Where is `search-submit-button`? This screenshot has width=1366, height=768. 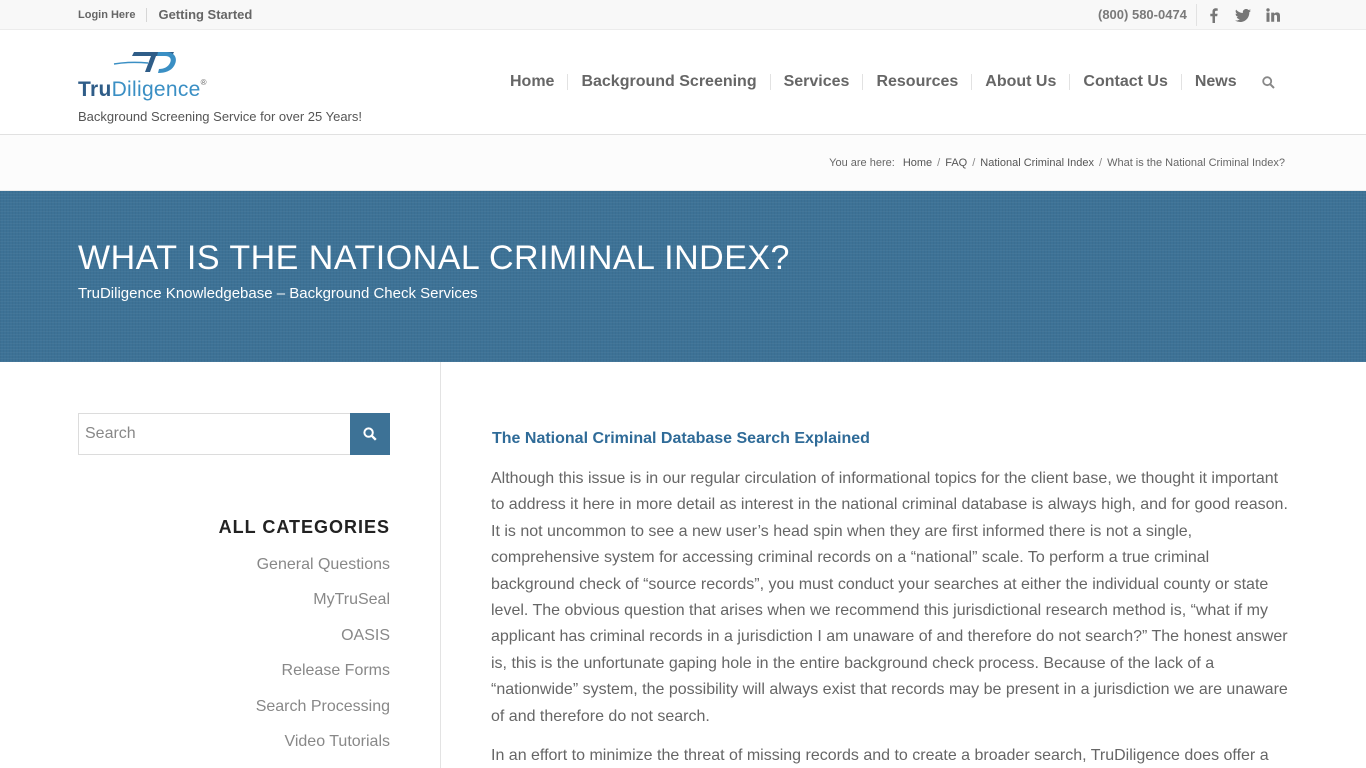
search-submit-button is located at coordinates (370, 434).